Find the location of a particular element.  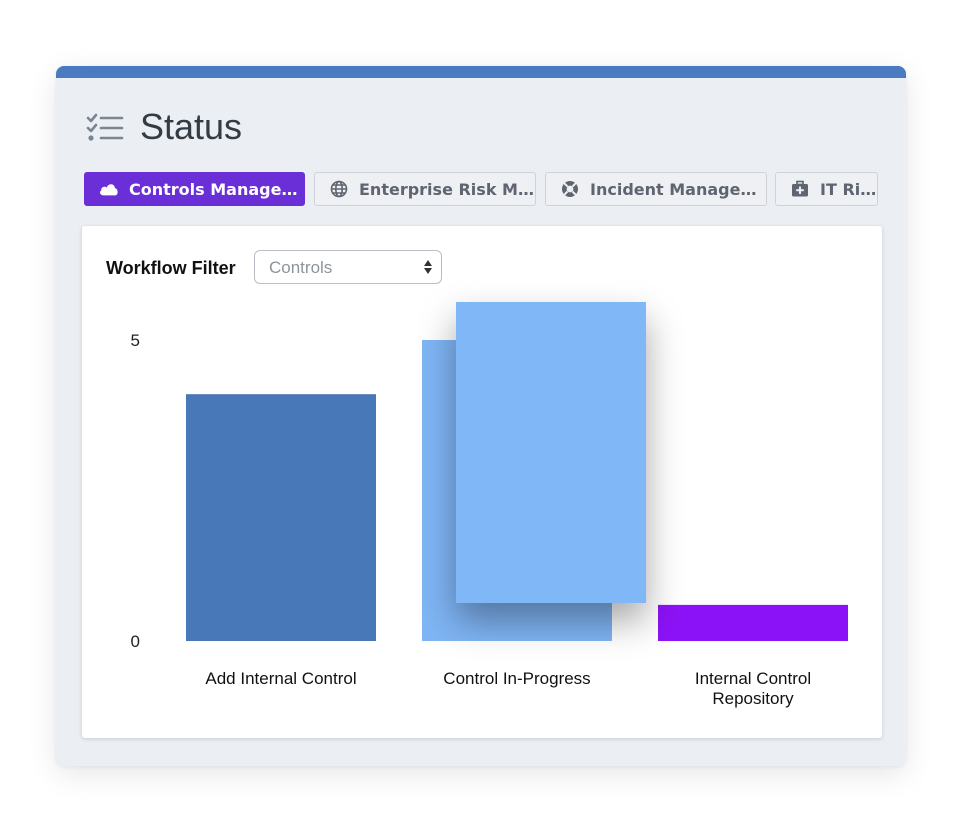

x-category-label: Repository is located at coordinates (753, 698).